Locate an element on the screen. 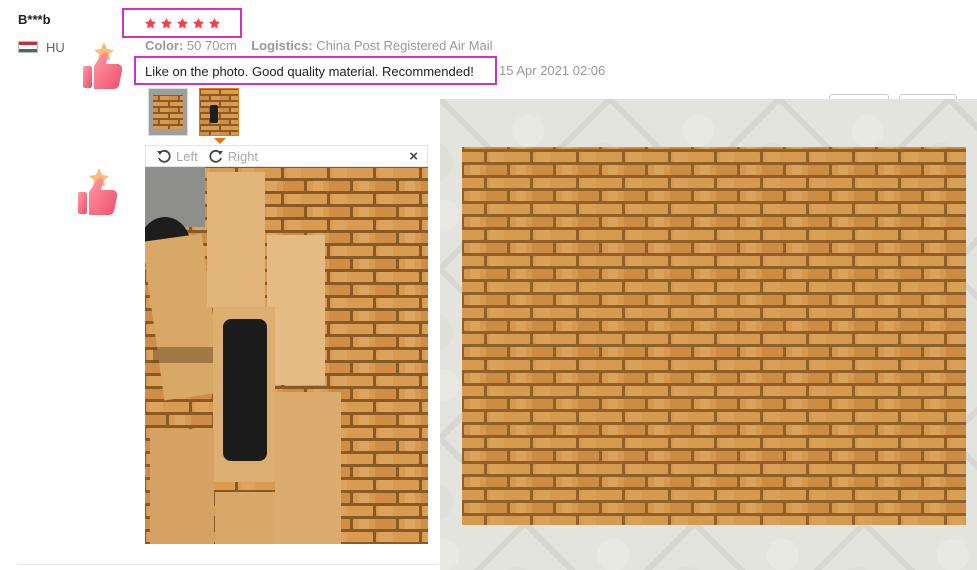 This screenshot has height=570, width=977. color-value: 50 70cm is located at coordinates (211, 45).